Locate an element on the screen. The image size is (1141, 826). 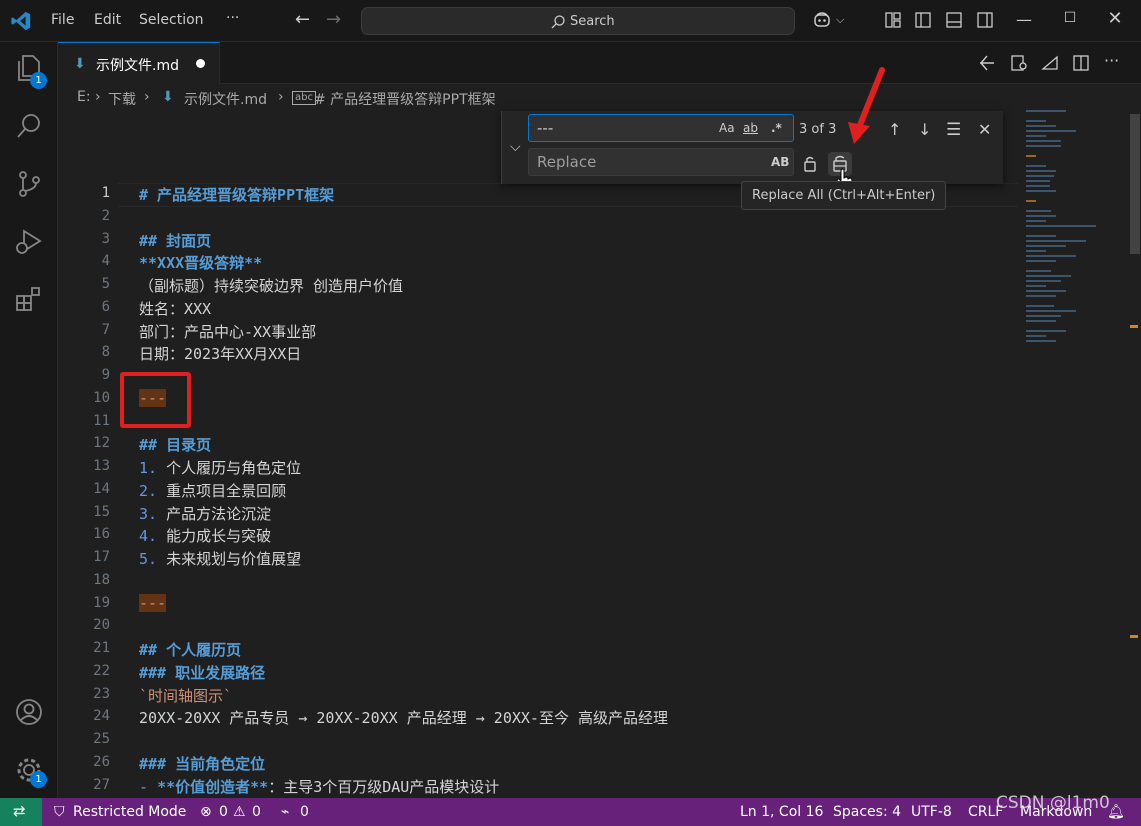
code-line: 27 - **价值创造者**：主导3个百万级DAU产品模块设计 is located at coordinates (538, 786).